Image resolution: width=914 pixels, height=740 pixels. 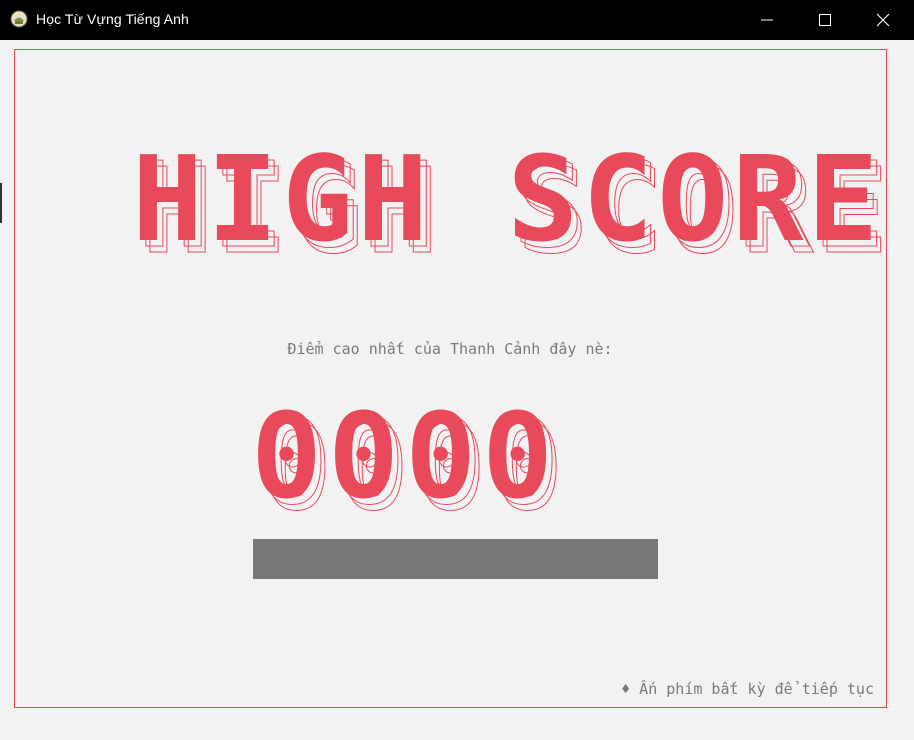 I want to click on highscore-subtitle: Điểm cao nhất của Thanh Cảnh đây nè:, so click(x=450, y=349).